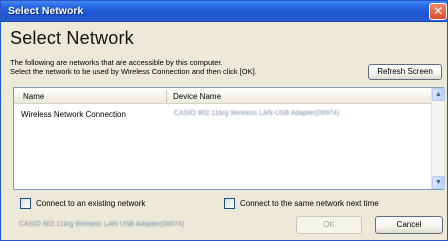  I want to click on vertical-scrollbar: ▲ ▼, so click(438, 138).